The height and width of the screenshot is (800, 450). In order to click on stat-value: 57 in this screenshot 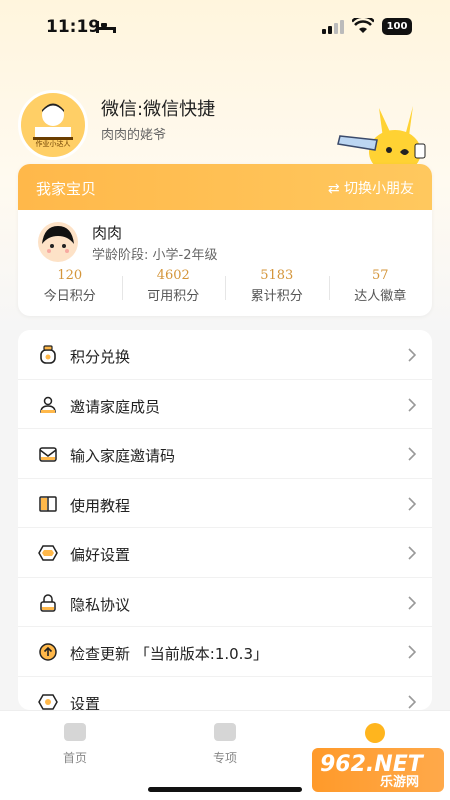, I will do `click(380, 275)`.